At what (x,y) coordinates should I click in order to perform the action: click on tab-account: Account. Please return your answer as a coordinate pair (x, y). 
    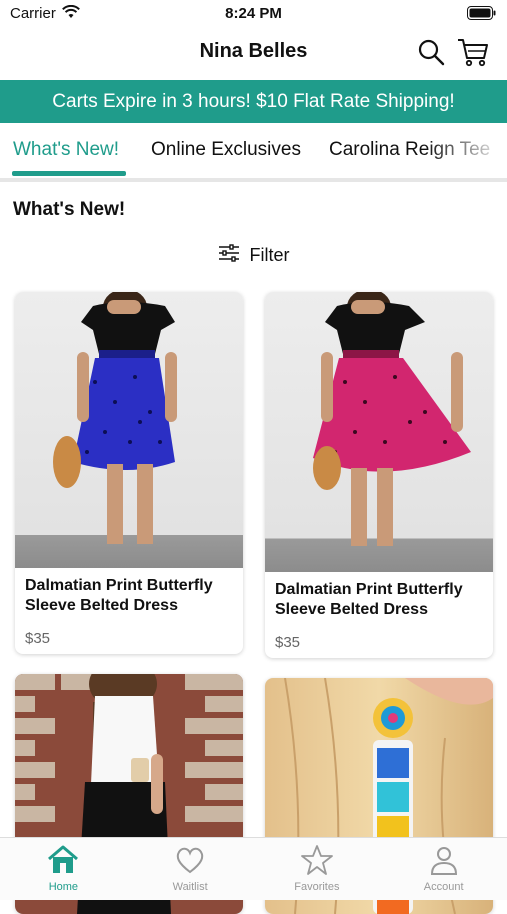
    Looking at the image, I should click on (443, 869).